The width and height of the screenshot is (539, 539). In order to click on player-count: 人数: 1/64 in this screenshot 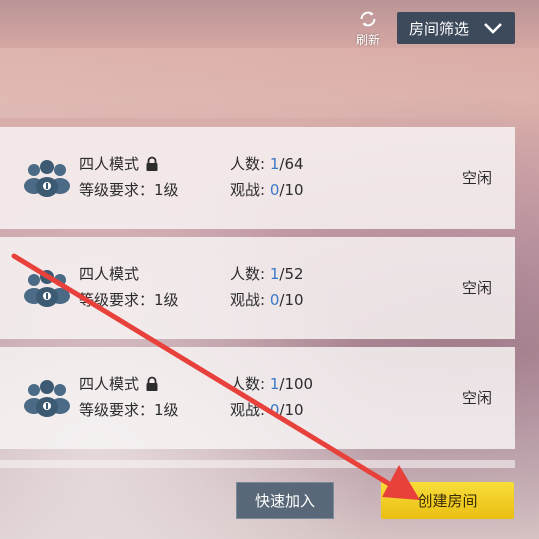, I will do `click(267, 164)`.